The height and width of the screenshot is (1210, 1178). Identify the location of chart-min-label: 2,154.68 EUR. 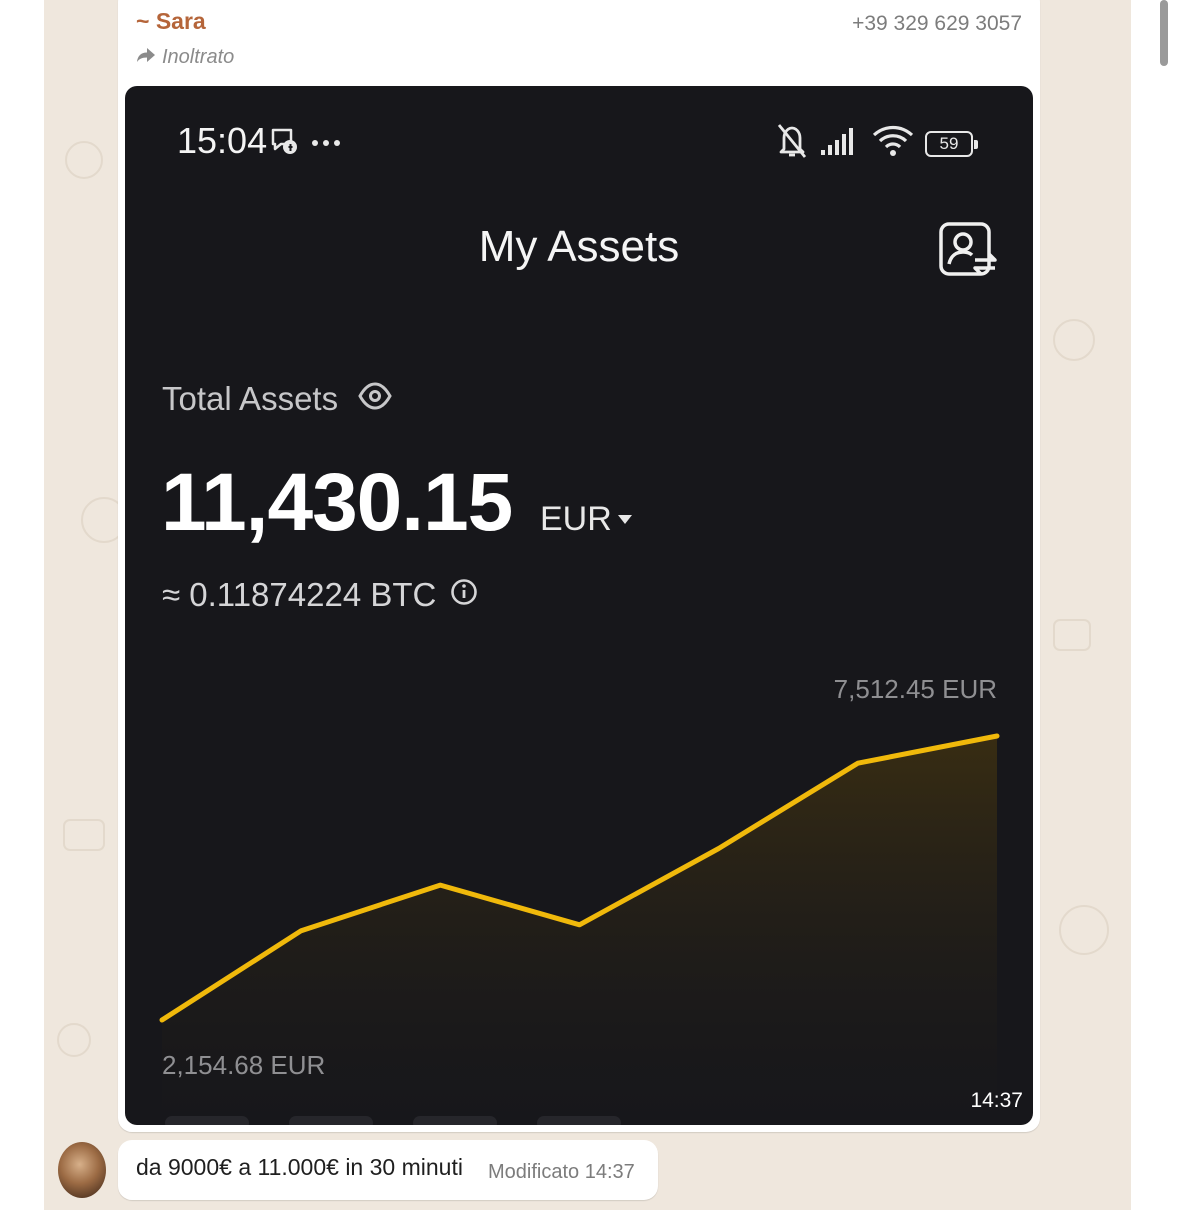
(244, 1065).